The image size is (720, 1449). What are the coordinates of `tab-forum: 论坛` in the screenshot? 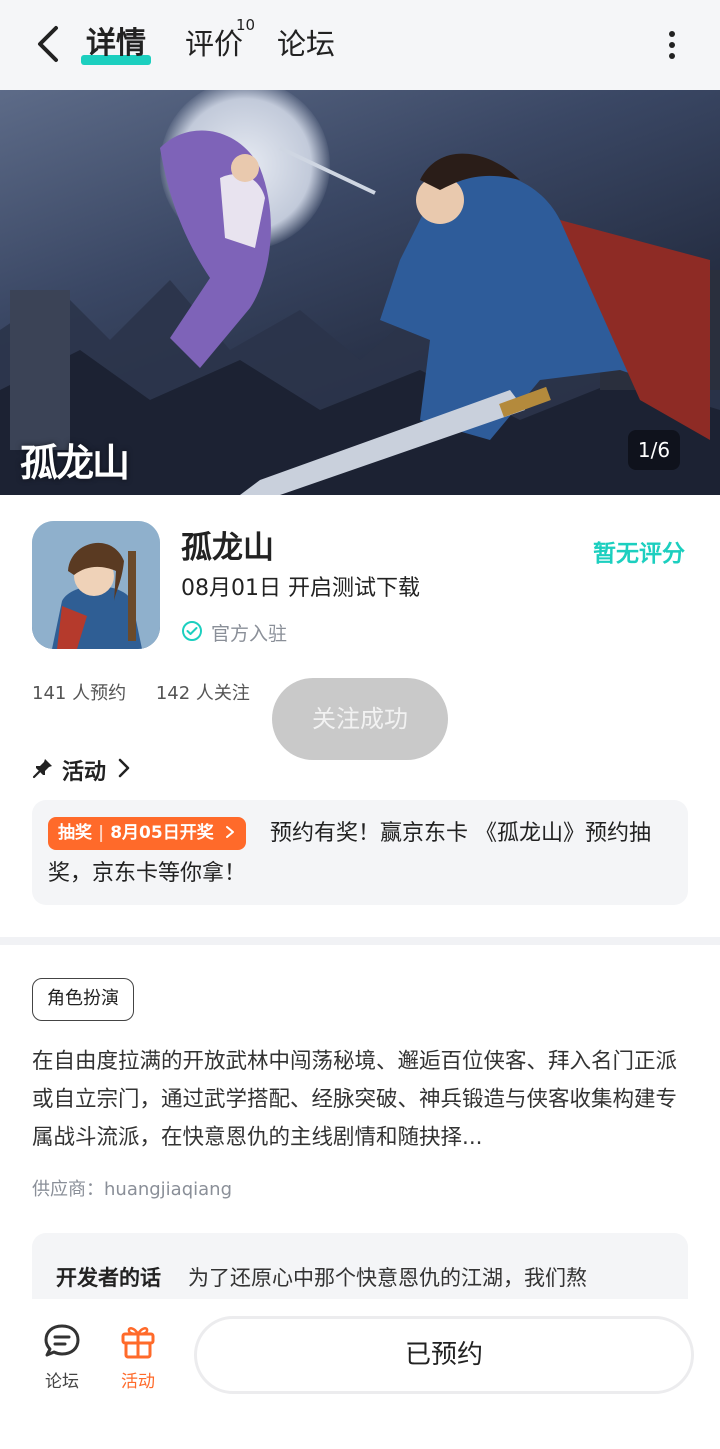 It's located at (306, 44).